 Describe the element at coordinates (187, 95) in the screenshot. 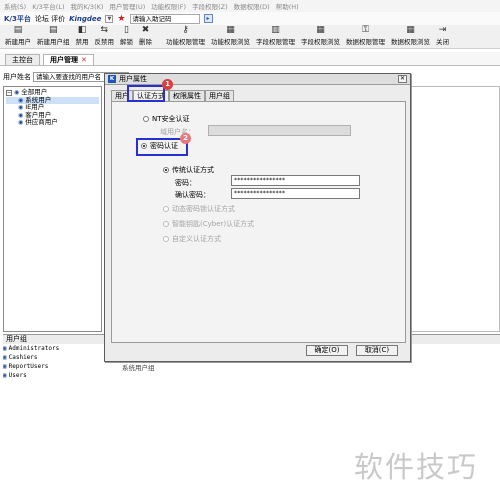

I see `tab-permission-attr: 权限属性` at that location.